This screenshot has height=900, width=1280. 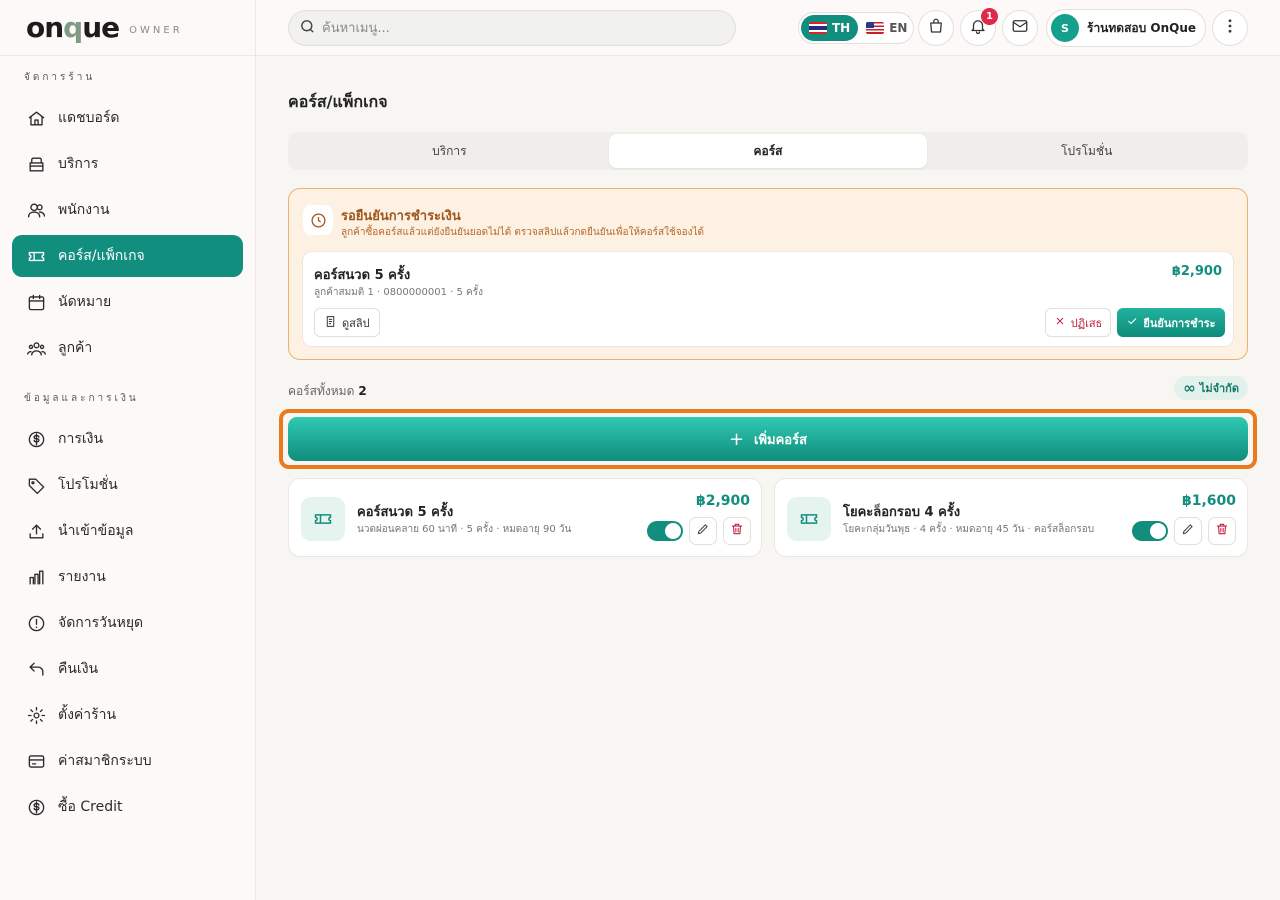 I want to click on sidebar-item-courses: คอร์ส/แพ็กเกจ, so click(x=127, y=256).